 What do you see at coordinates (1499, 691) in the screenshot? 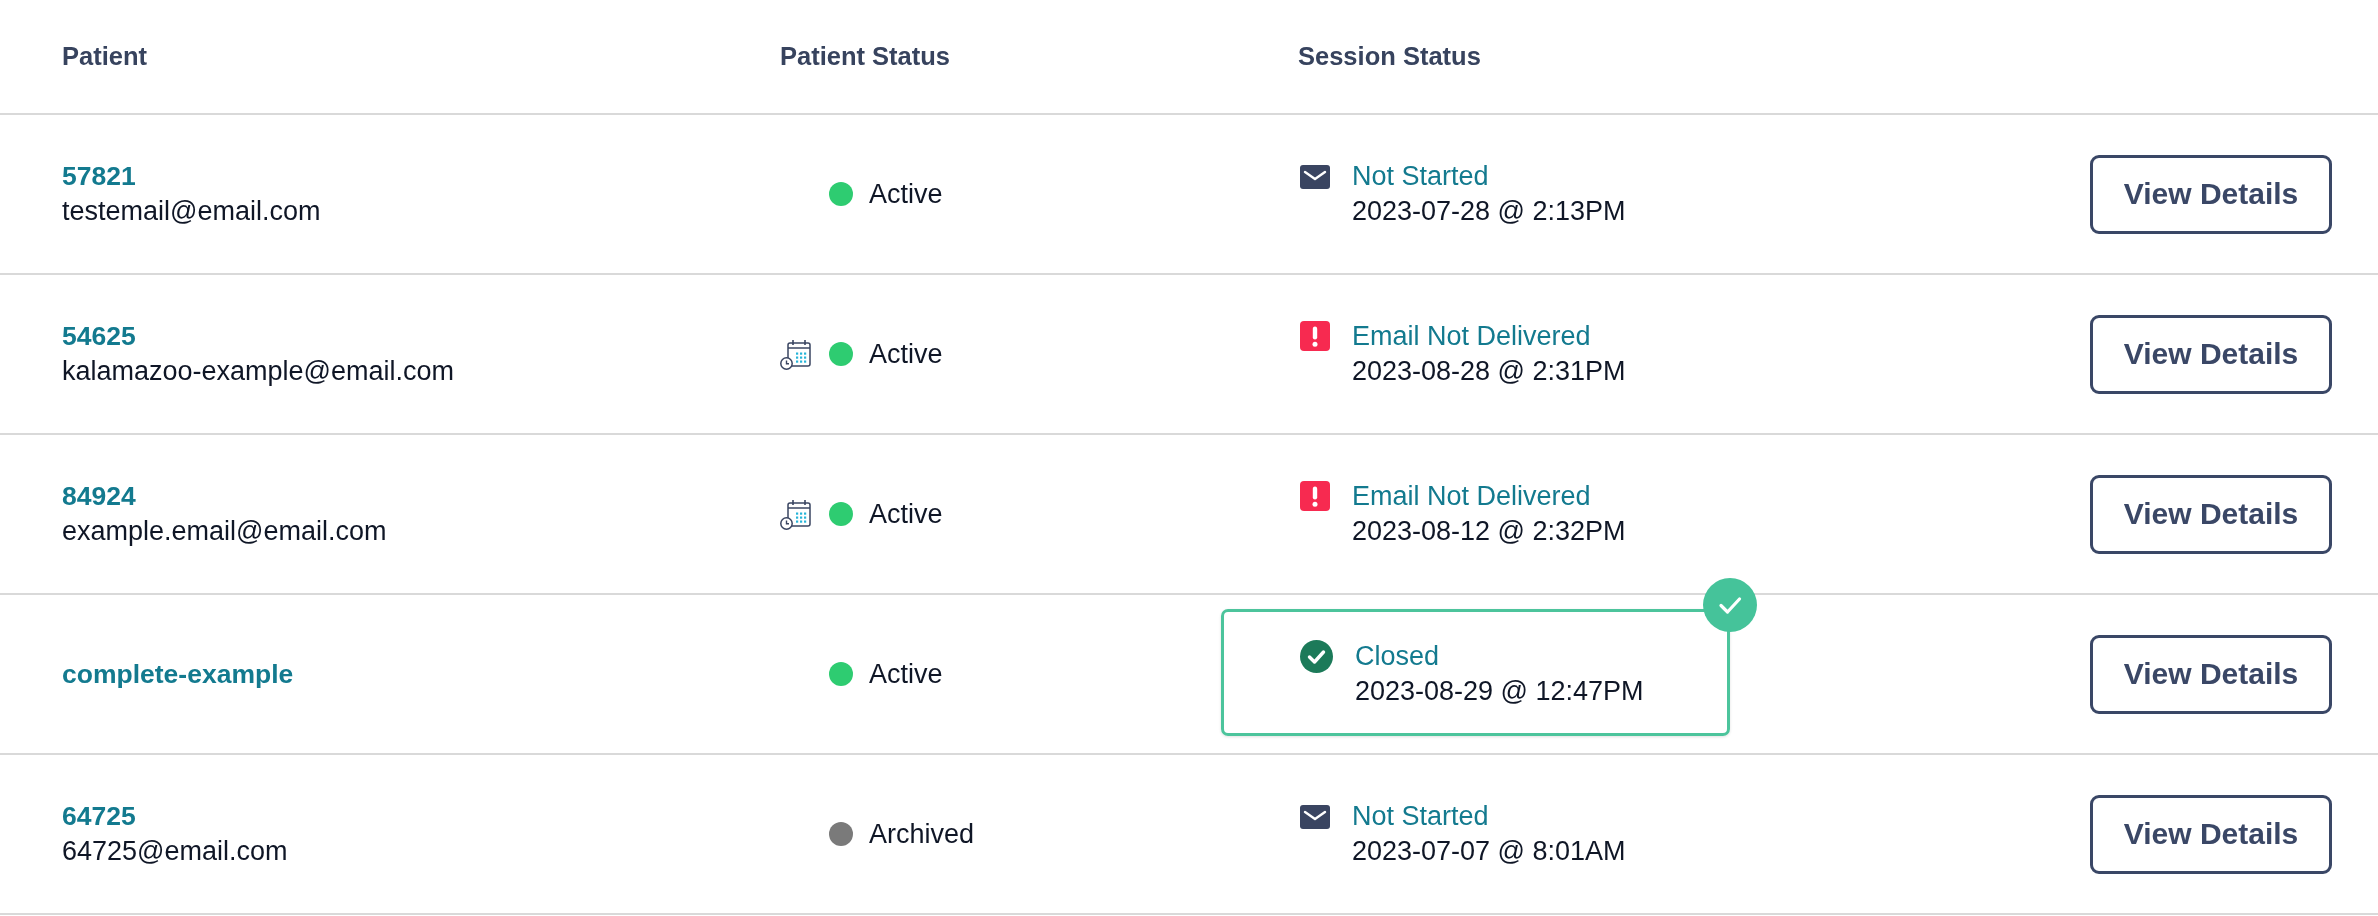
I see `session-timestamp: 2023-08-29 @ 12:47PM` at bounding box center [1499, 691].